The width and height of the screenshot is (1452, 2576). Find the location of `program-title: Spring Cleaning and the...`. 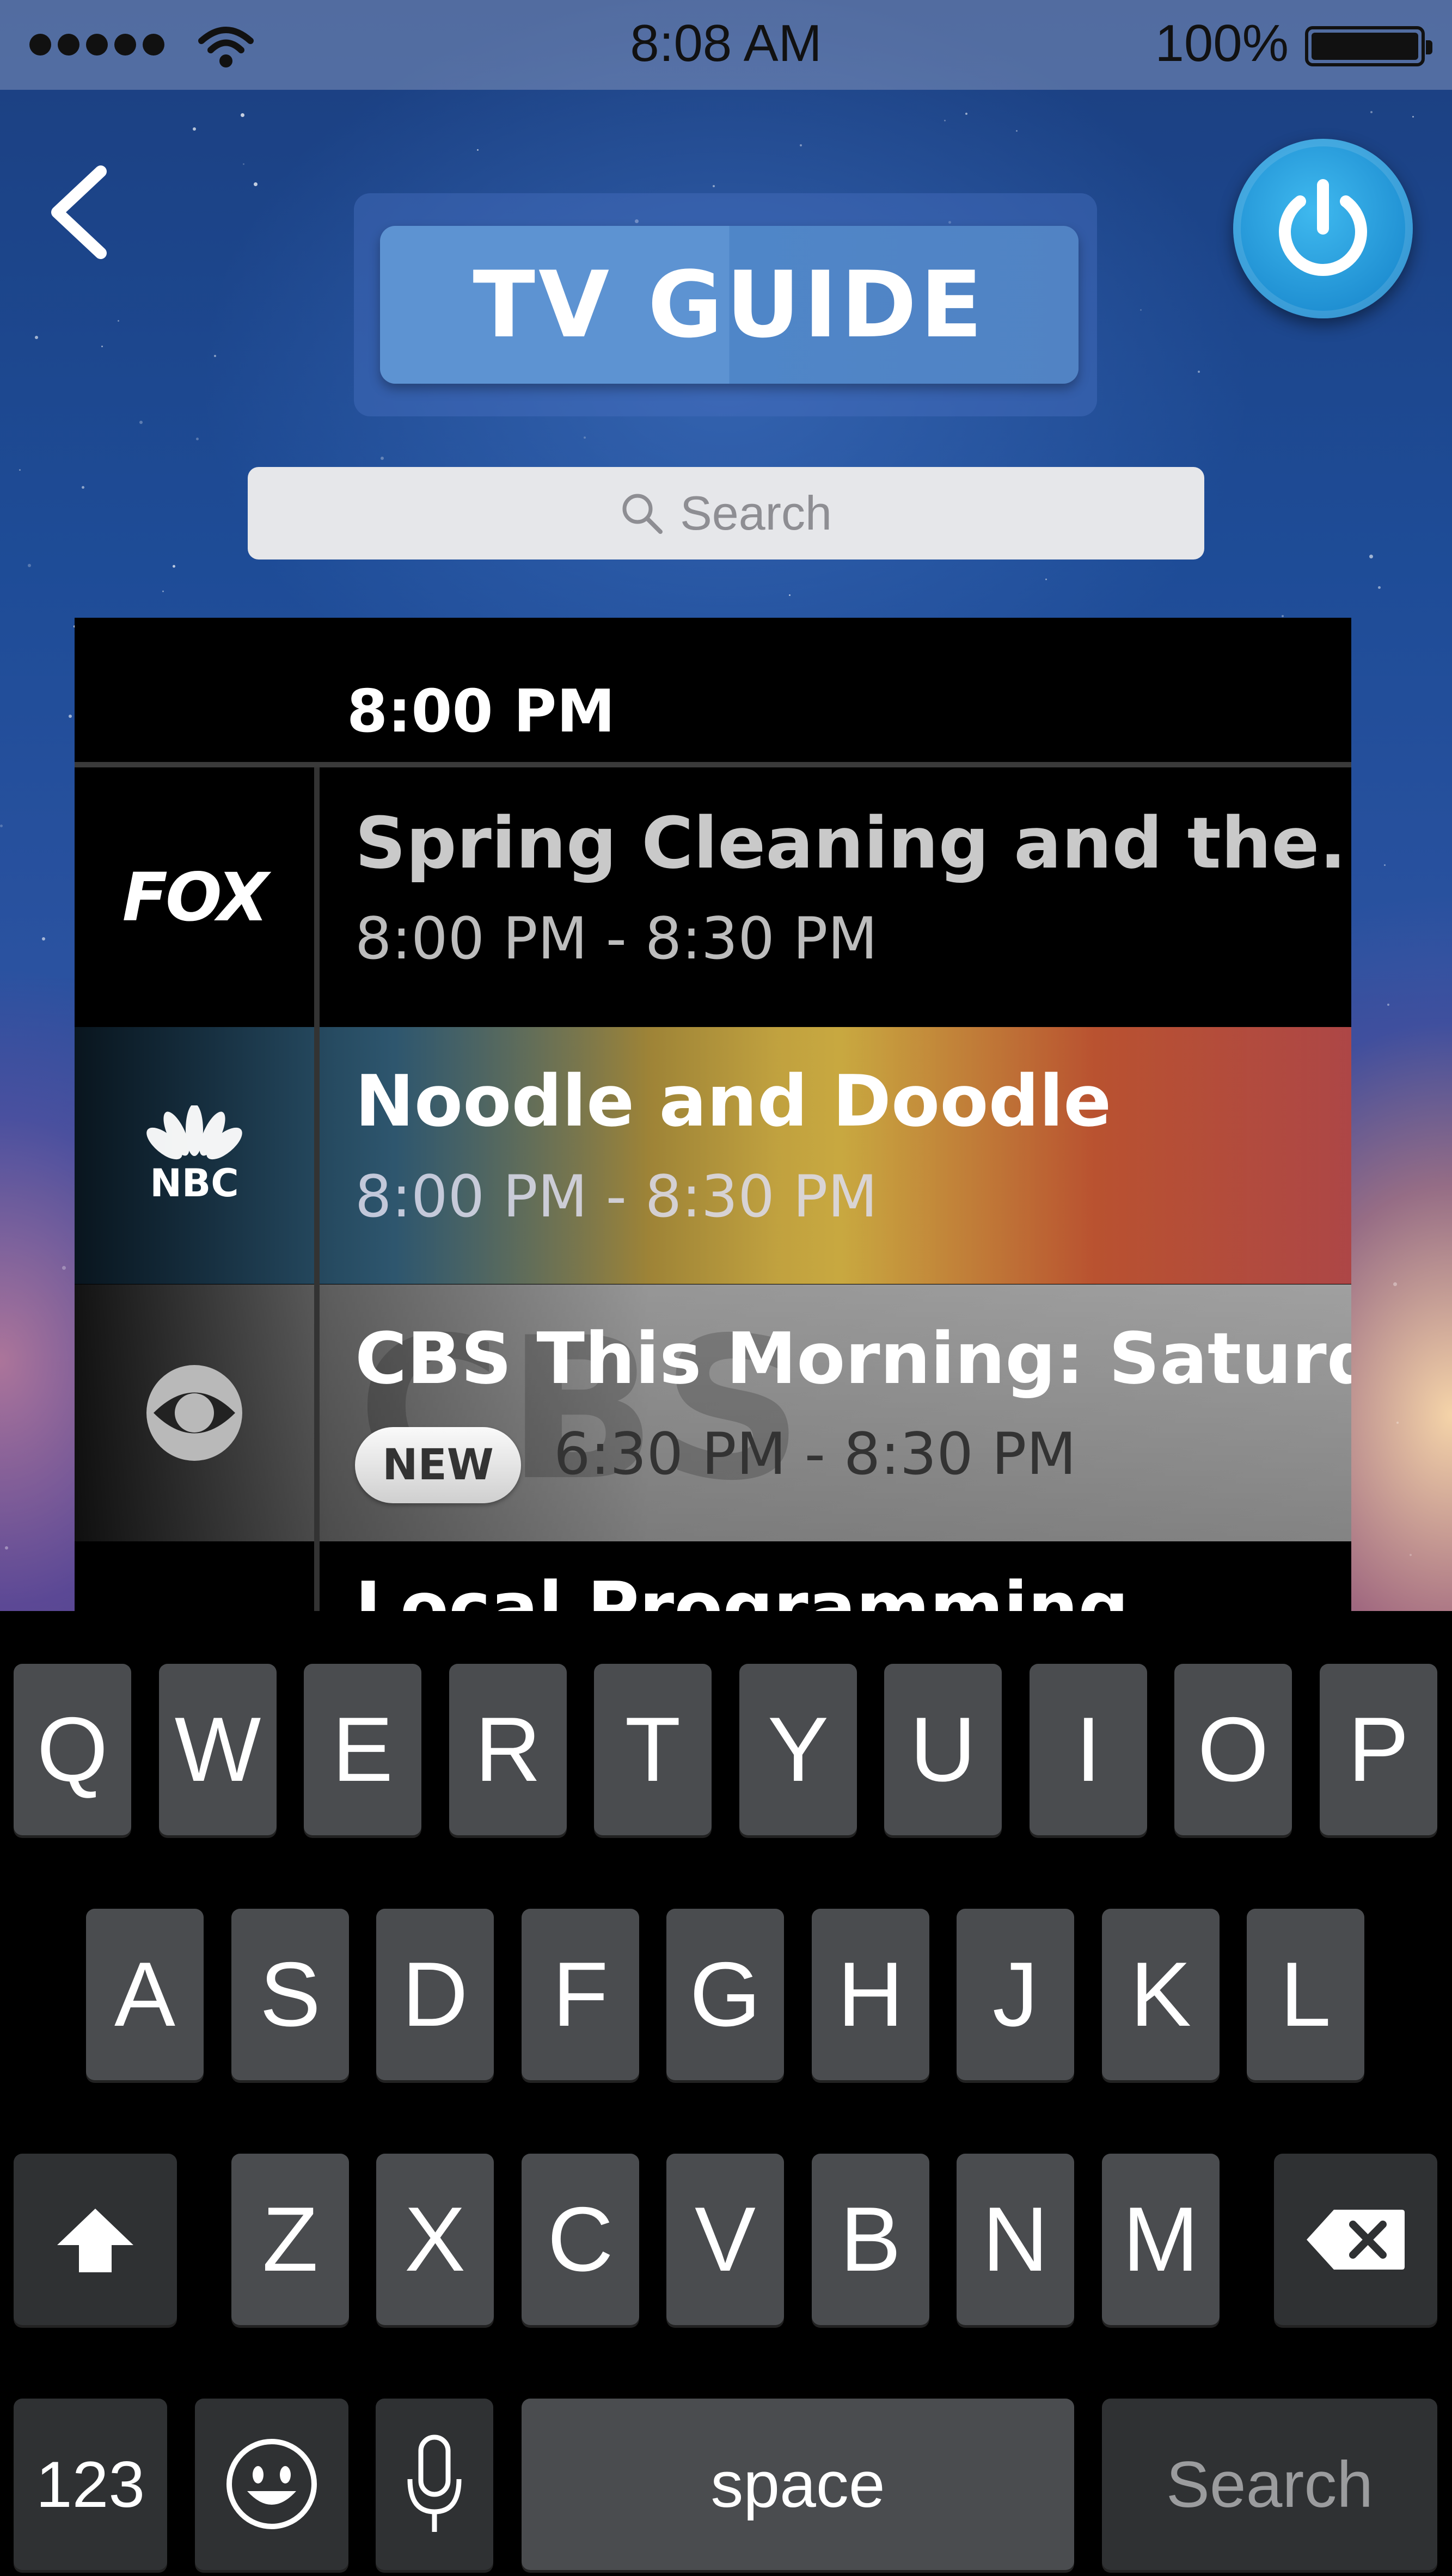

program-title: Spring Cleaning and the... is located at coordinates (853, 843).